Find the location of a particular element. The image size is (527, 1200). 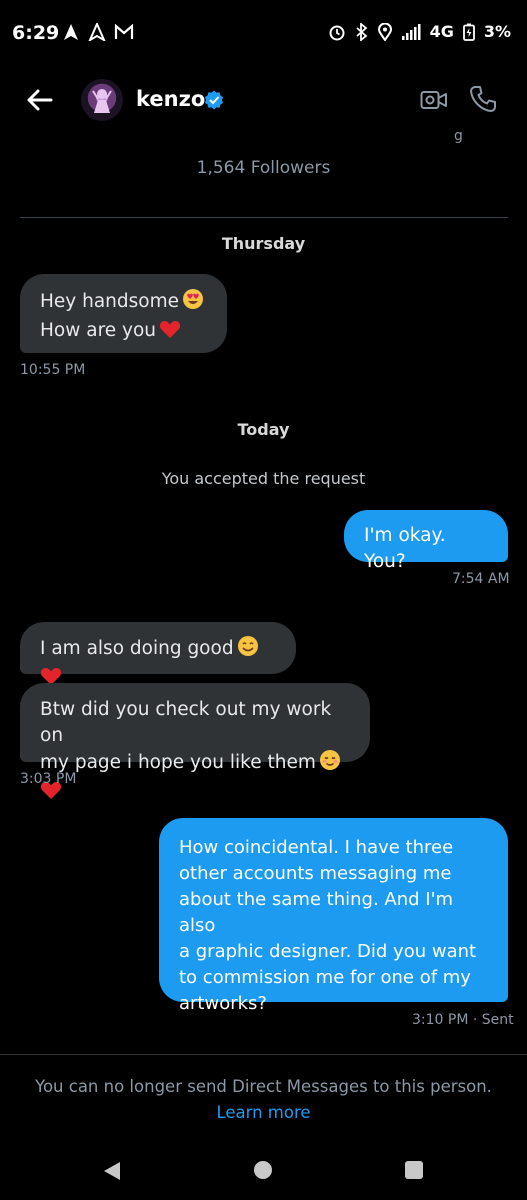

phone-call-icon is located at coordinates (483, 99).